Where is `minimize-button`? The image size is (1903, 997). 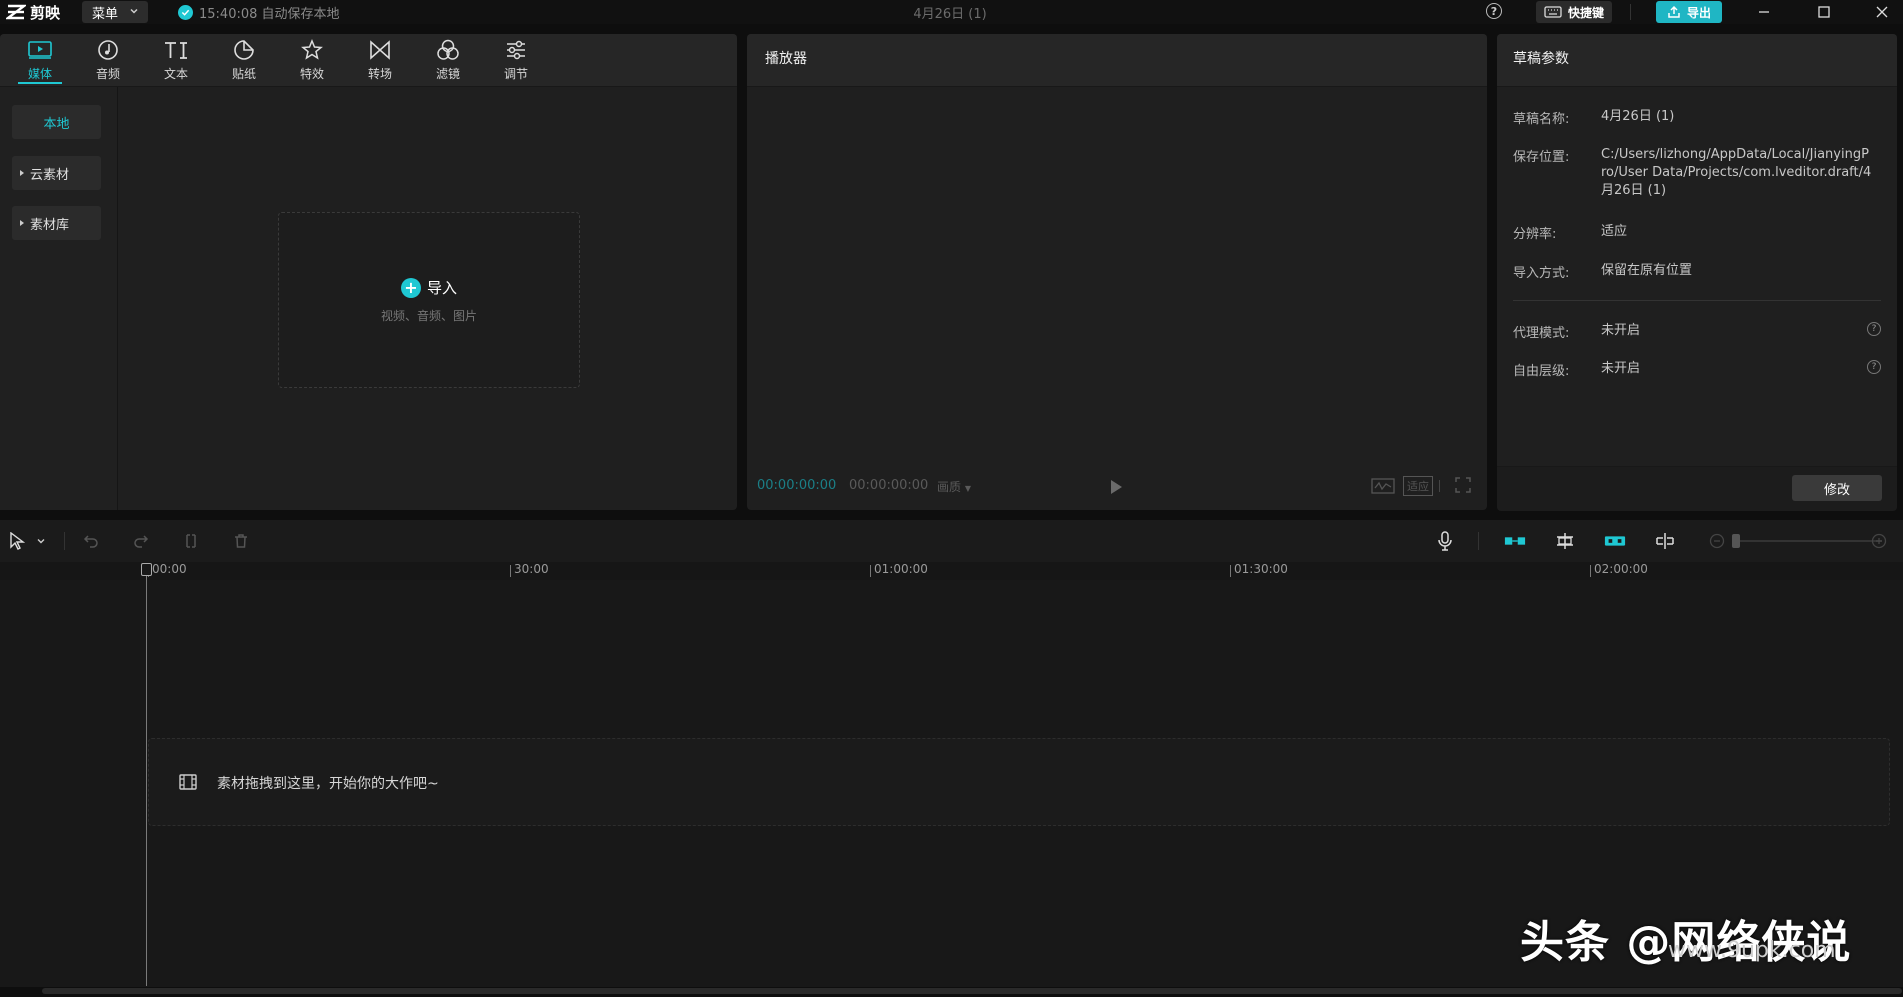
minimize-button is located at coordinates (1764, 12).